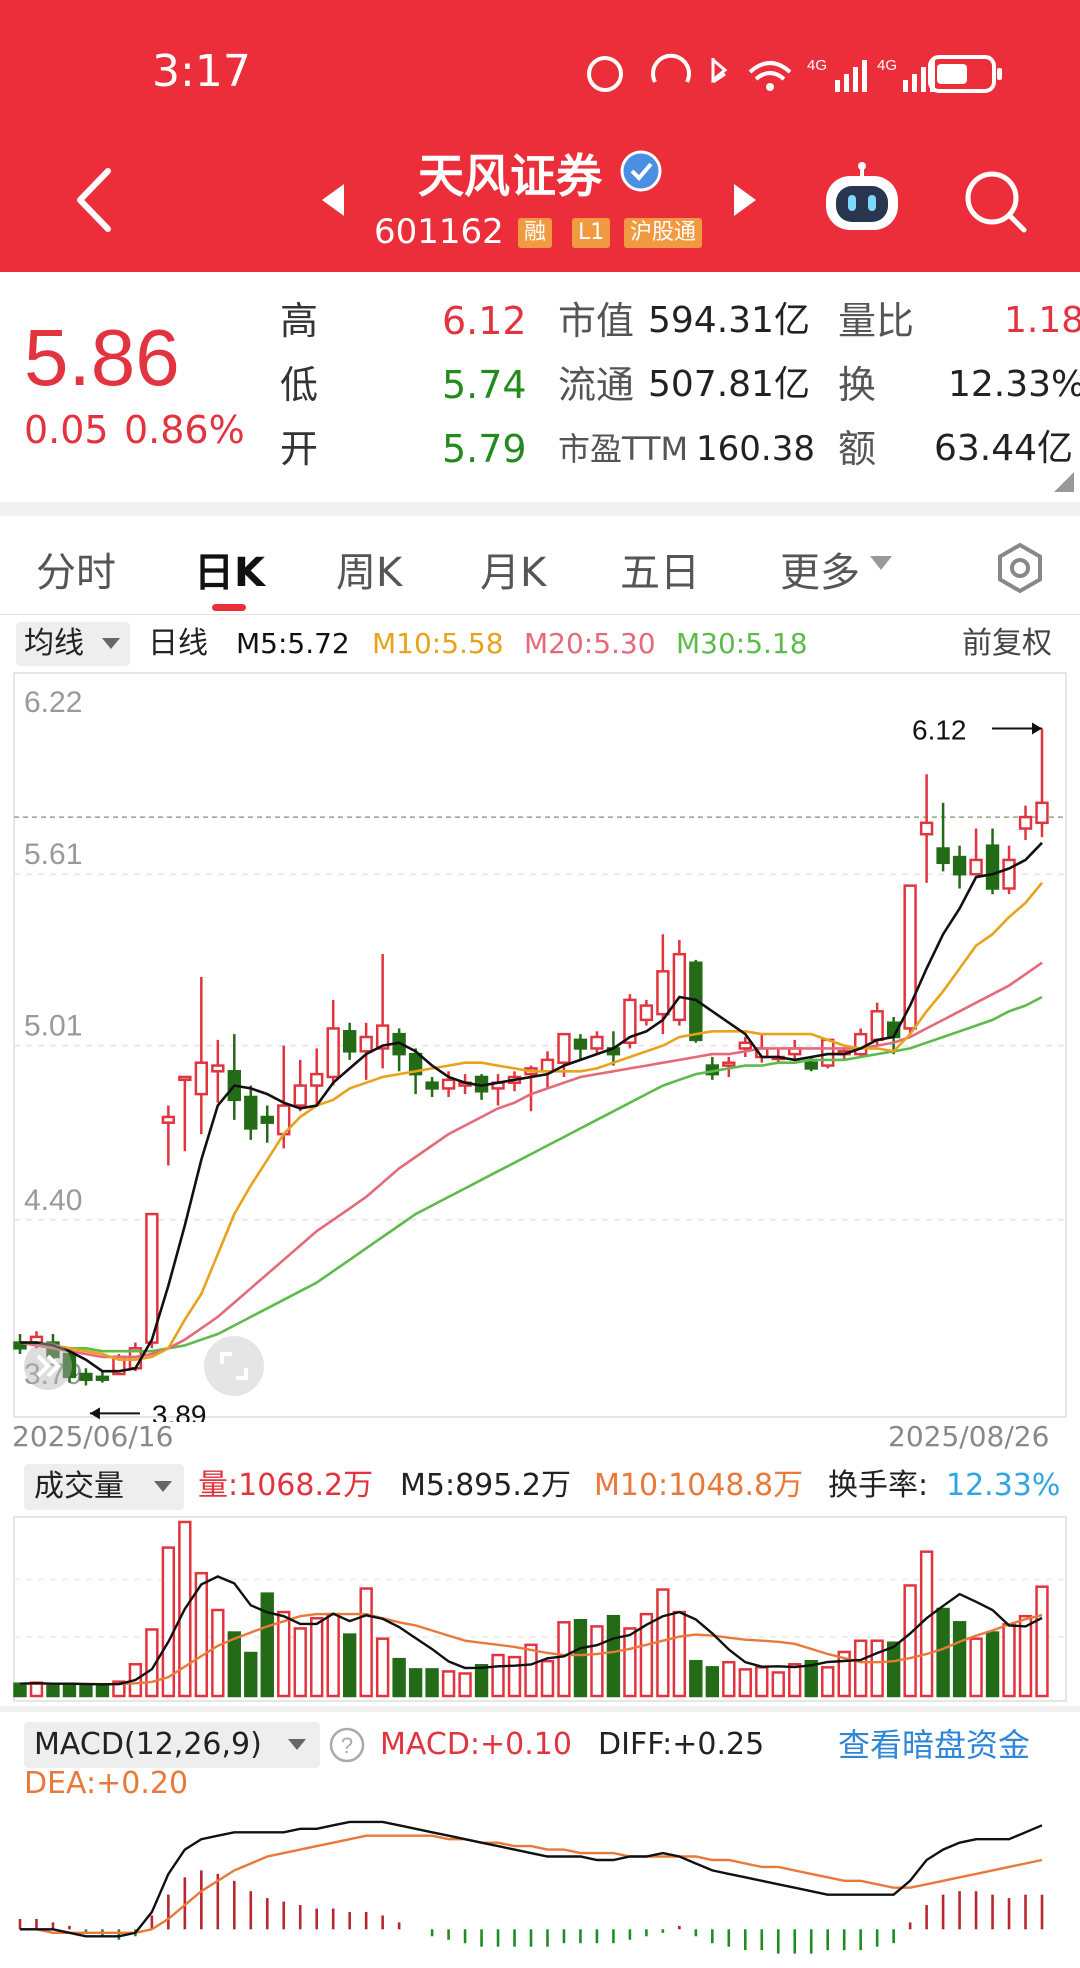 The height and width of the screenshot is (1968, 1080). Describe the element at coordinates (531, 1879) in the screenshot. I see `macd-diff-line` at that location.